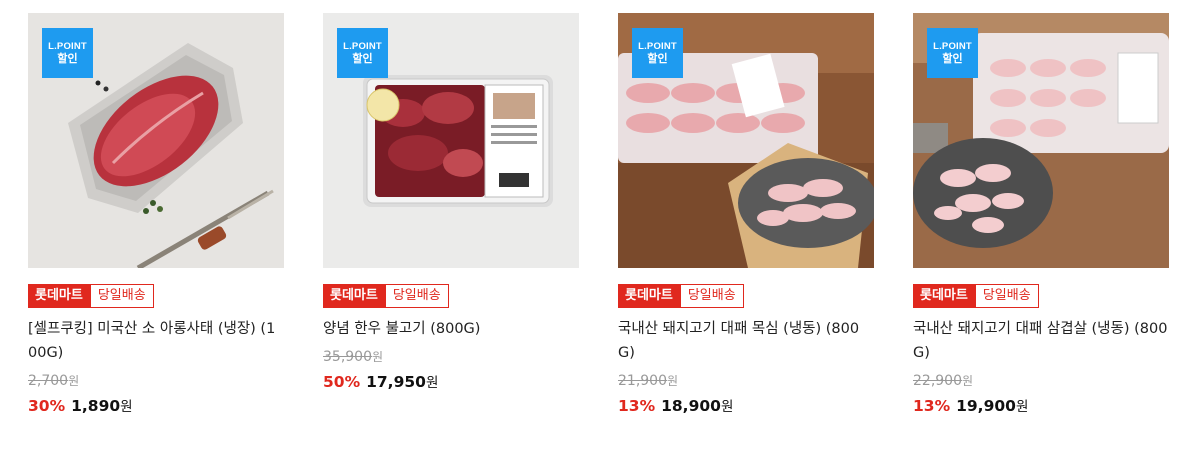 The height and width of the screenshot is (449, 1178). I want to click on original-price-value: 2,700, so click(48, 381).